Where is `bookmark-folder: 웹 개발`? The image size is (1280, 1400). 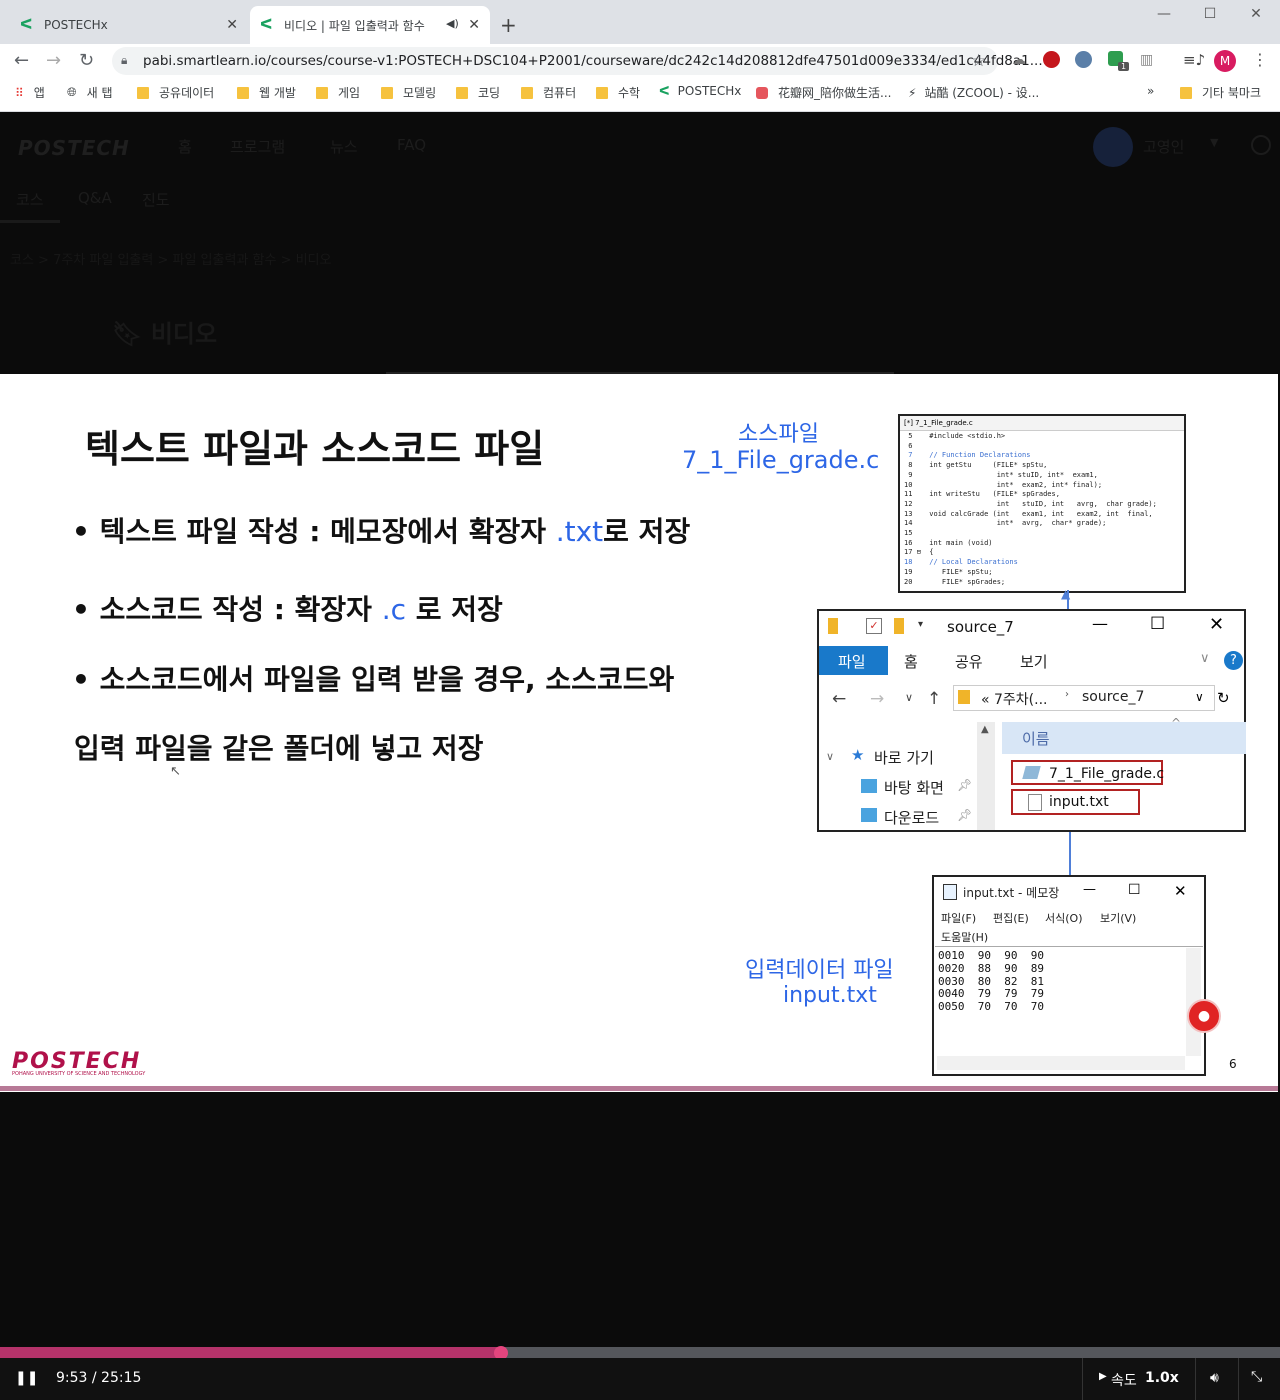
bookmark-folder: 웹 개발 is located at coordinates (266, 92).